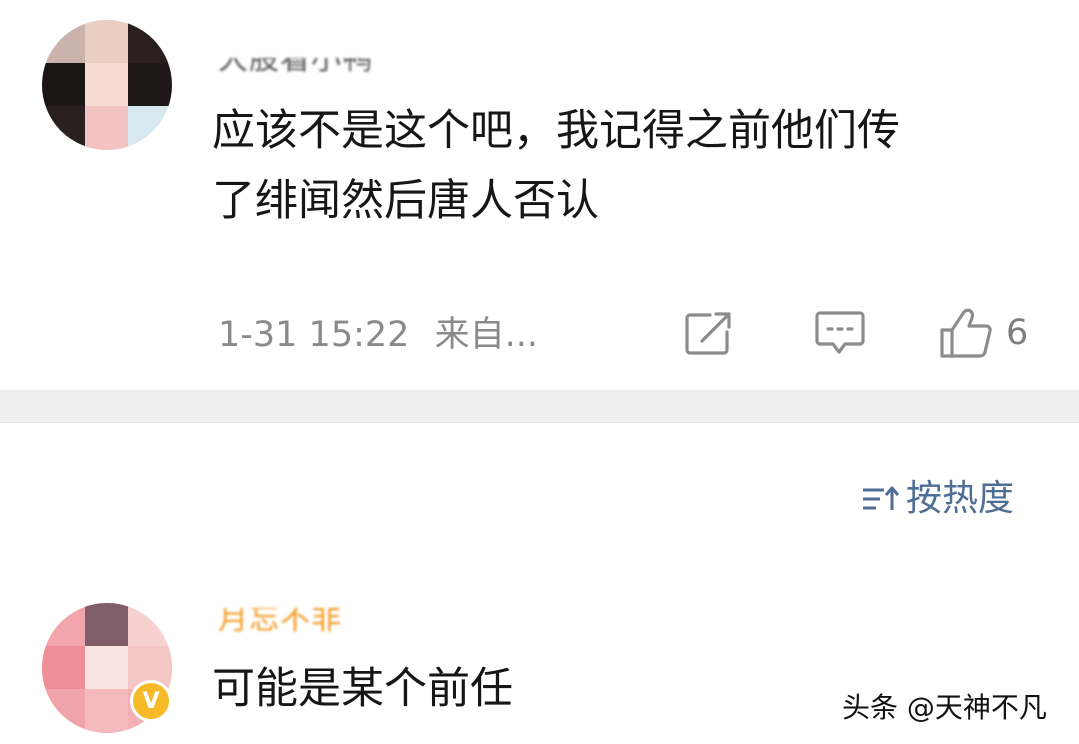 The image size is (1079, 744). I want to click on comment-author-name: 月忘不非, so click(280, 618).